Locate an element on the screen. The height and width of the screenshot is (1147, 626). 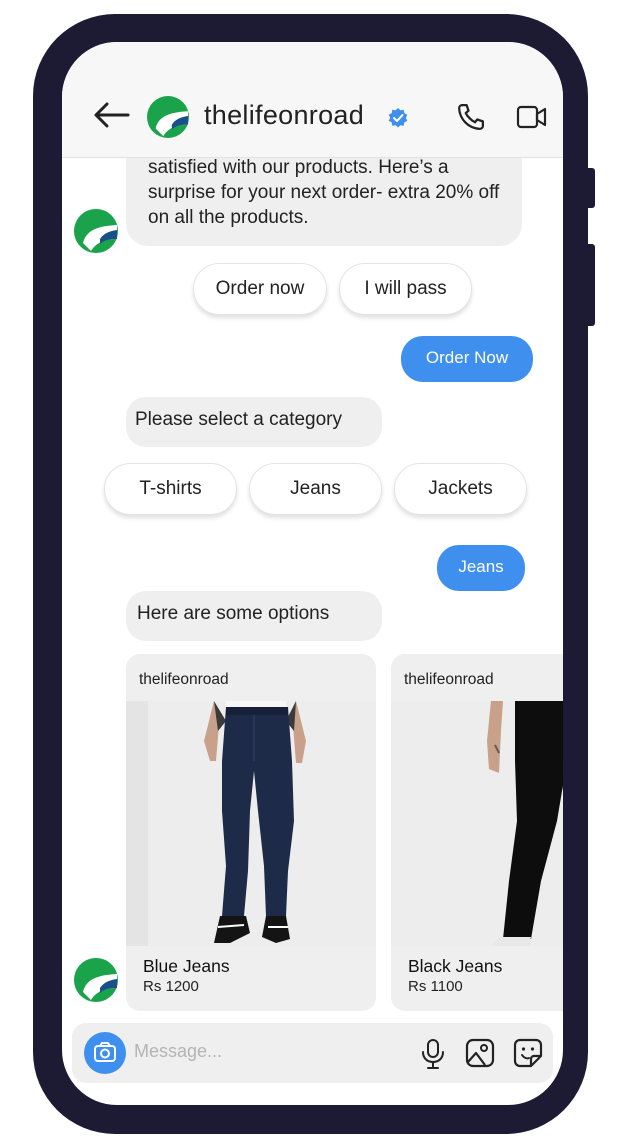
quick-reply-i-will-pass: I will pass is located at coordinates (405, 289).